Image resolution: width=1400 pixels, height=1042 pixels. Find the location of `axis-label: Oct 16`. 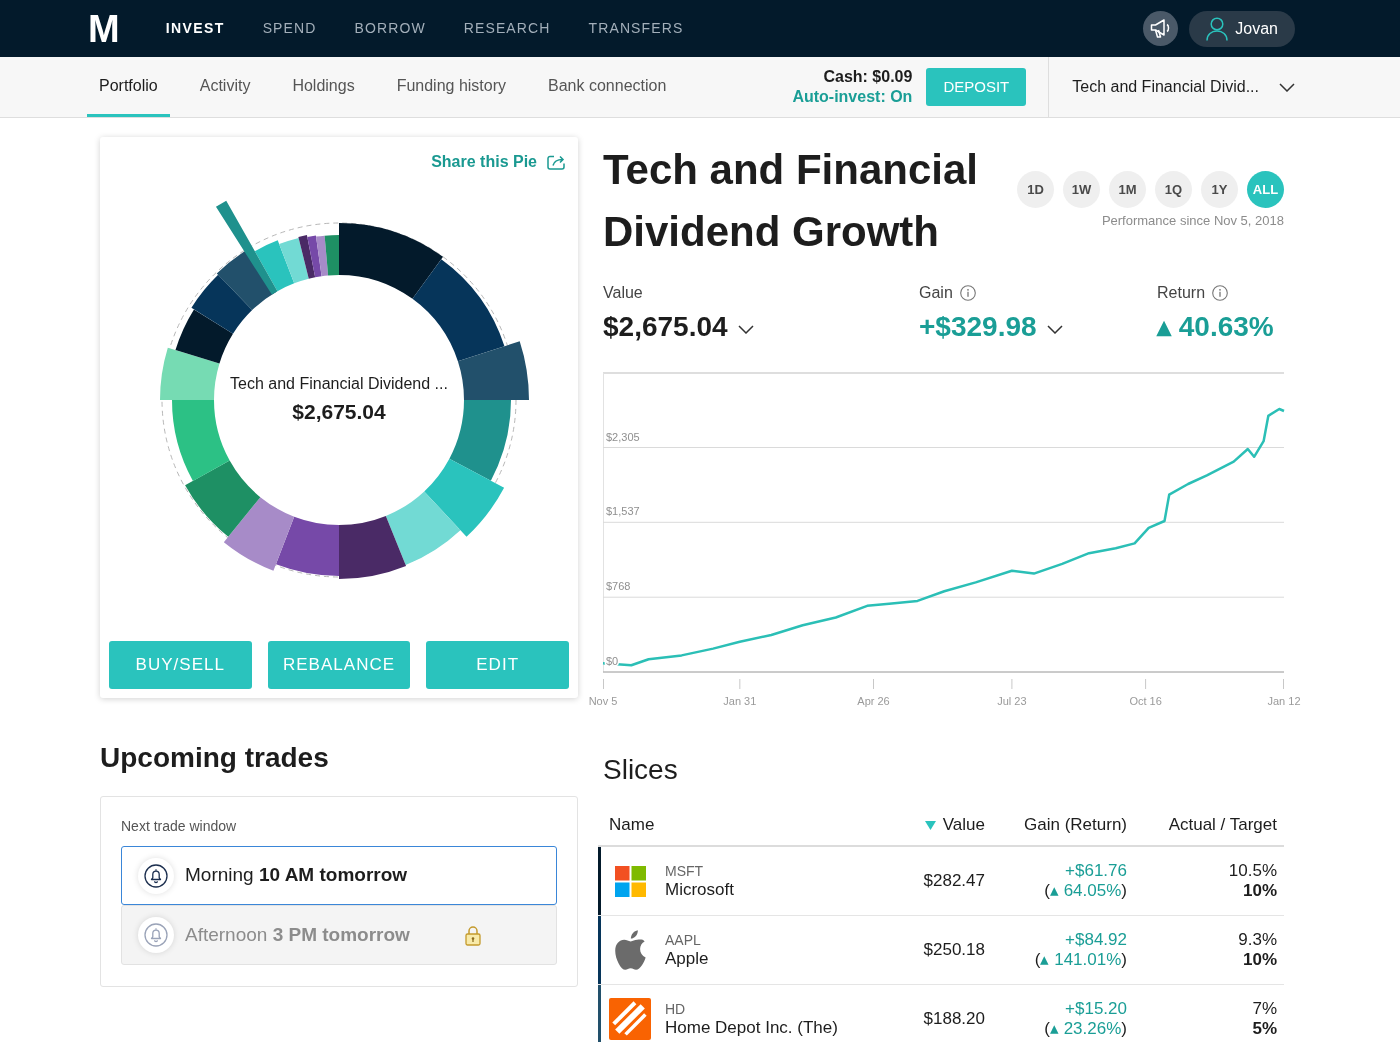

axis-label: Oct 16 is located at coordinates (1145, 701).